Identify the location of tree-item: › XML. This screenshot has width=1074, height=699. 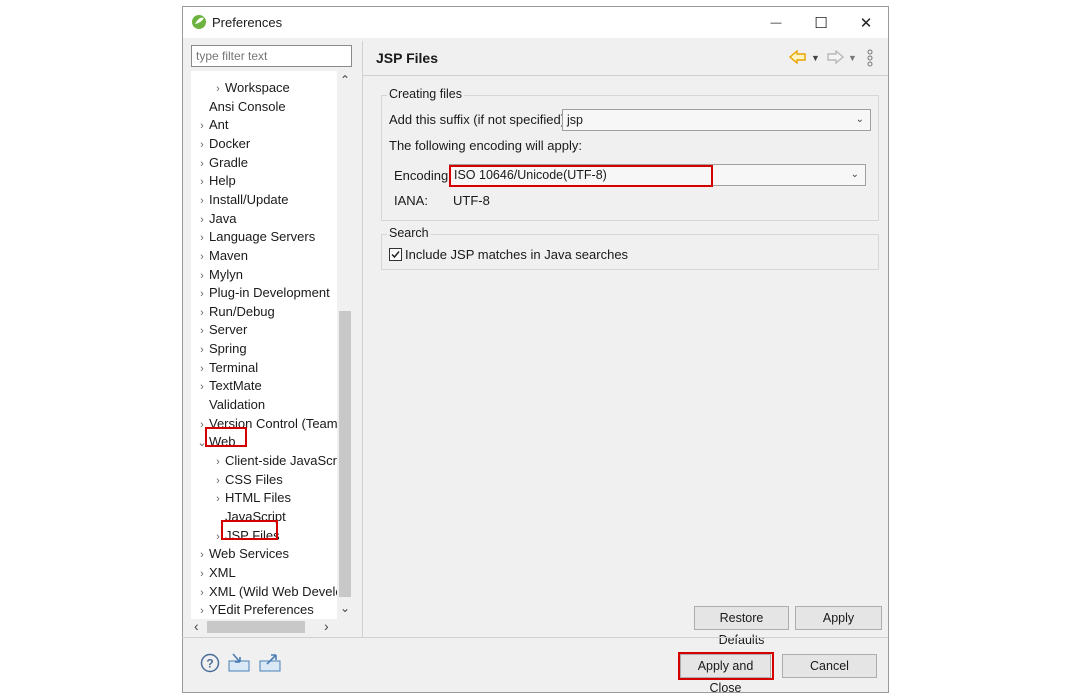
(215, 573).